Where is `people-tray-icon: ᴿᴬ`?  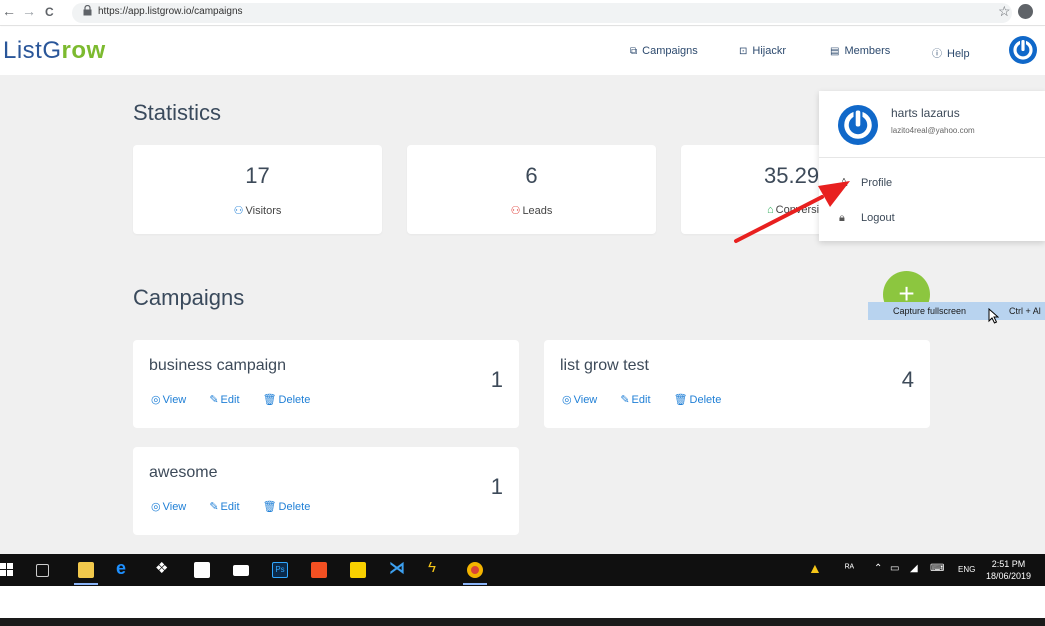
people-tray-icon: ᴿᴬ is located at coordinates (849, 568).